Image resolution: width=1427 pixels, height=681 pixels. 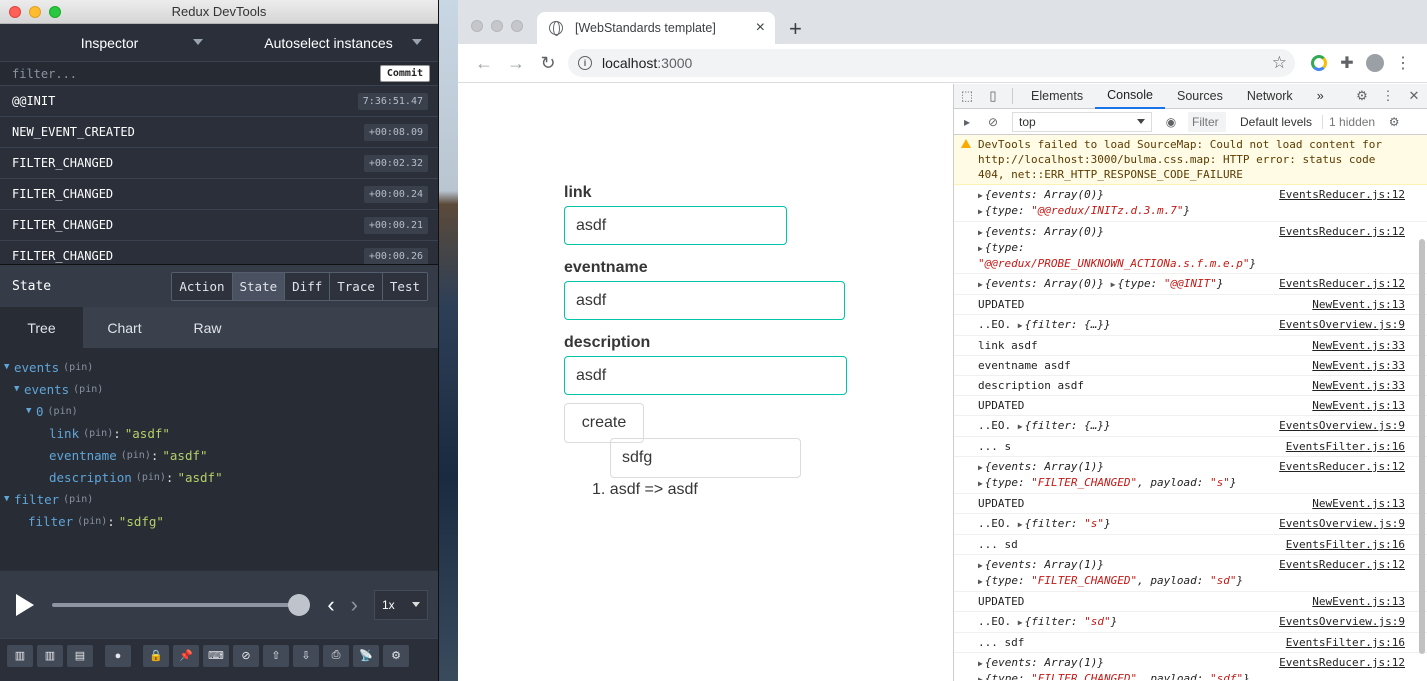 I want to click on bookmark-star-icon: ☆, so click(x=1279, y=63).